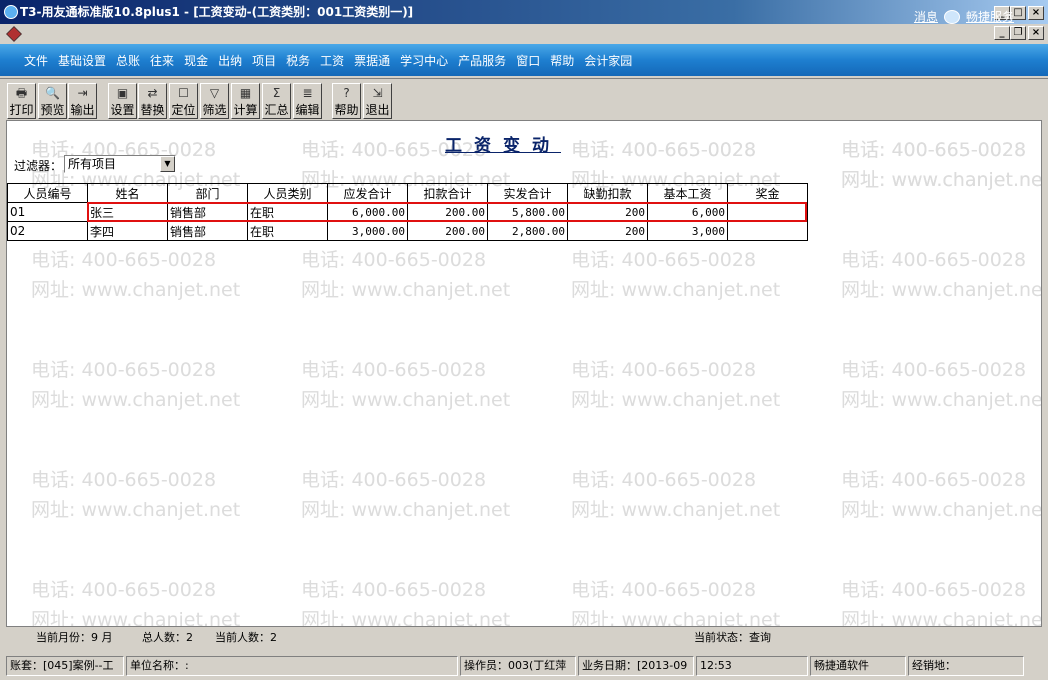 This screenshot has width=1048, height=680. Describe the element at coordinates (52, 93) in the screenshot. I see `preview-icon: 🔍` at that location.